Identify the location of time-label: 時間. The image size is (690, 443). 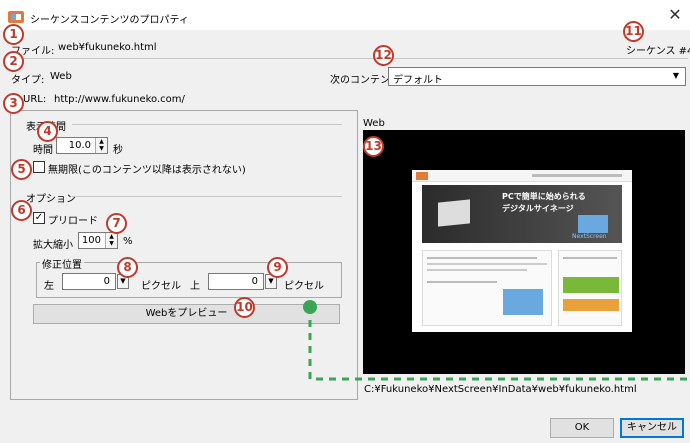
(43, 150).